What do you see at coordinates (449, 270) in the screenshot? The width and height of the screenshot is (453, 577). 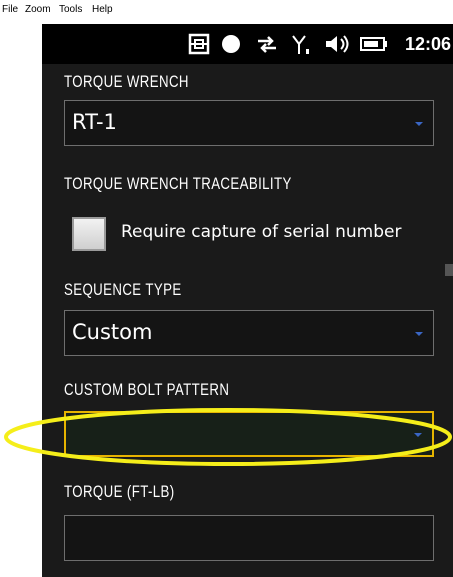 I see `scrollbar-thumb` at bounding box center [449, 270].